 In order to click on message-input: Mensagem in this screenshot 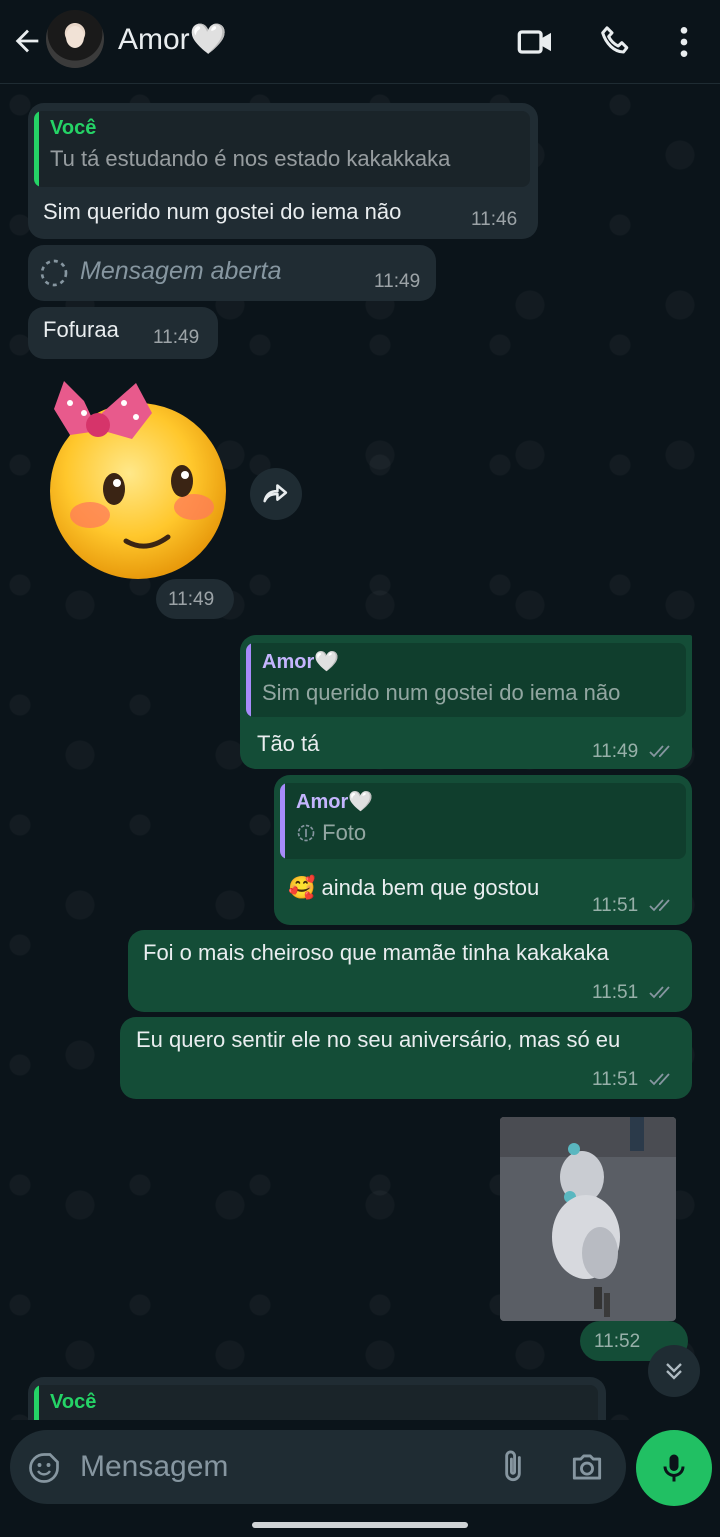, I will do `click(154, 1467)`.